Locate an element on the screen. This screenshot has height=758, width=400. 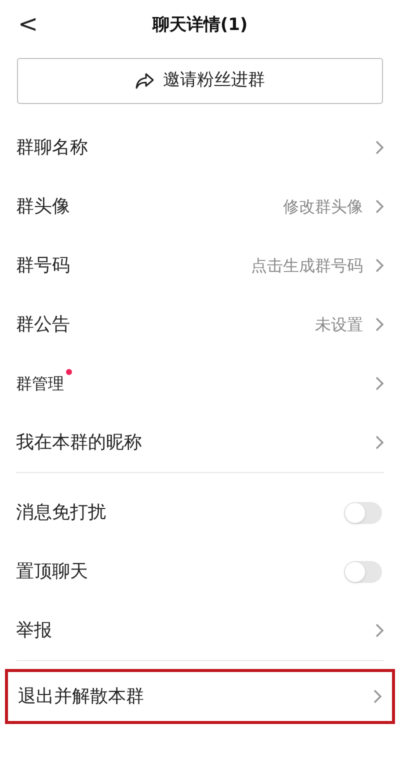
row-label: 群号码 is located at coordinates (43, 266).